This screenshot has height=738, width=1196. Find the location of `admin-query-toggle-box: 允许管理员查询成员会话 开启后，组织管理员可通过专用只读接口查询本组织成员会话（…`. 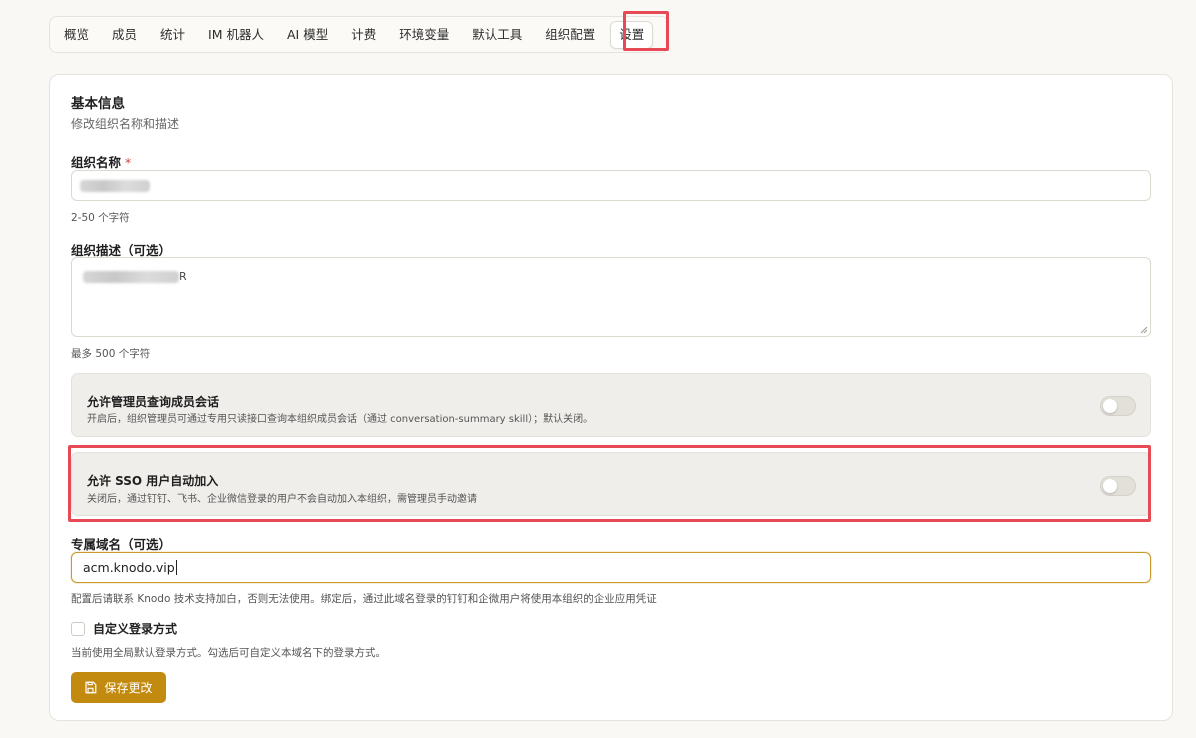

admin-query-toggle-box: 允许管理员查询成员会话 开启后，组织管理员可通过专用只读接口查询本组织成员会话（… is located at coordinates (611, 405).